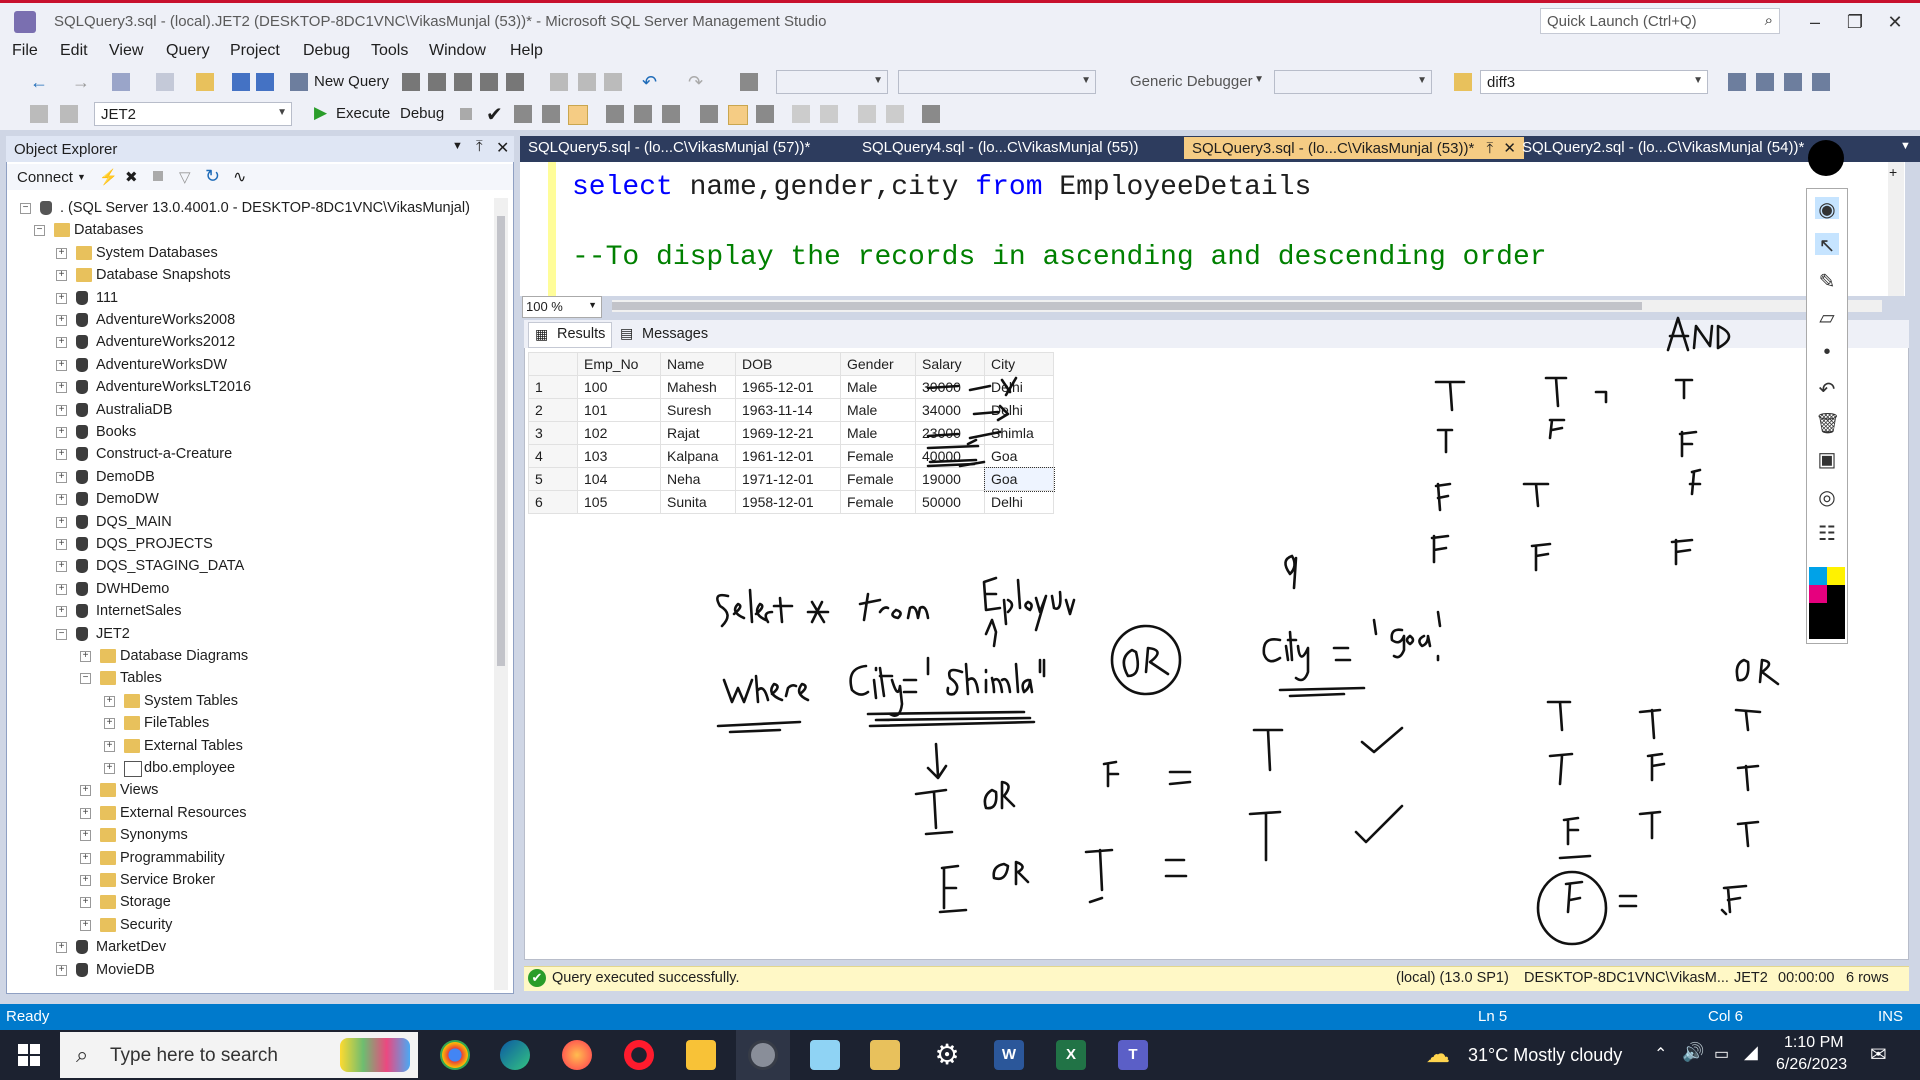 The image size is (1920, 1080). I want to click on search-highlight-dna-icon, so click(375, 1055).